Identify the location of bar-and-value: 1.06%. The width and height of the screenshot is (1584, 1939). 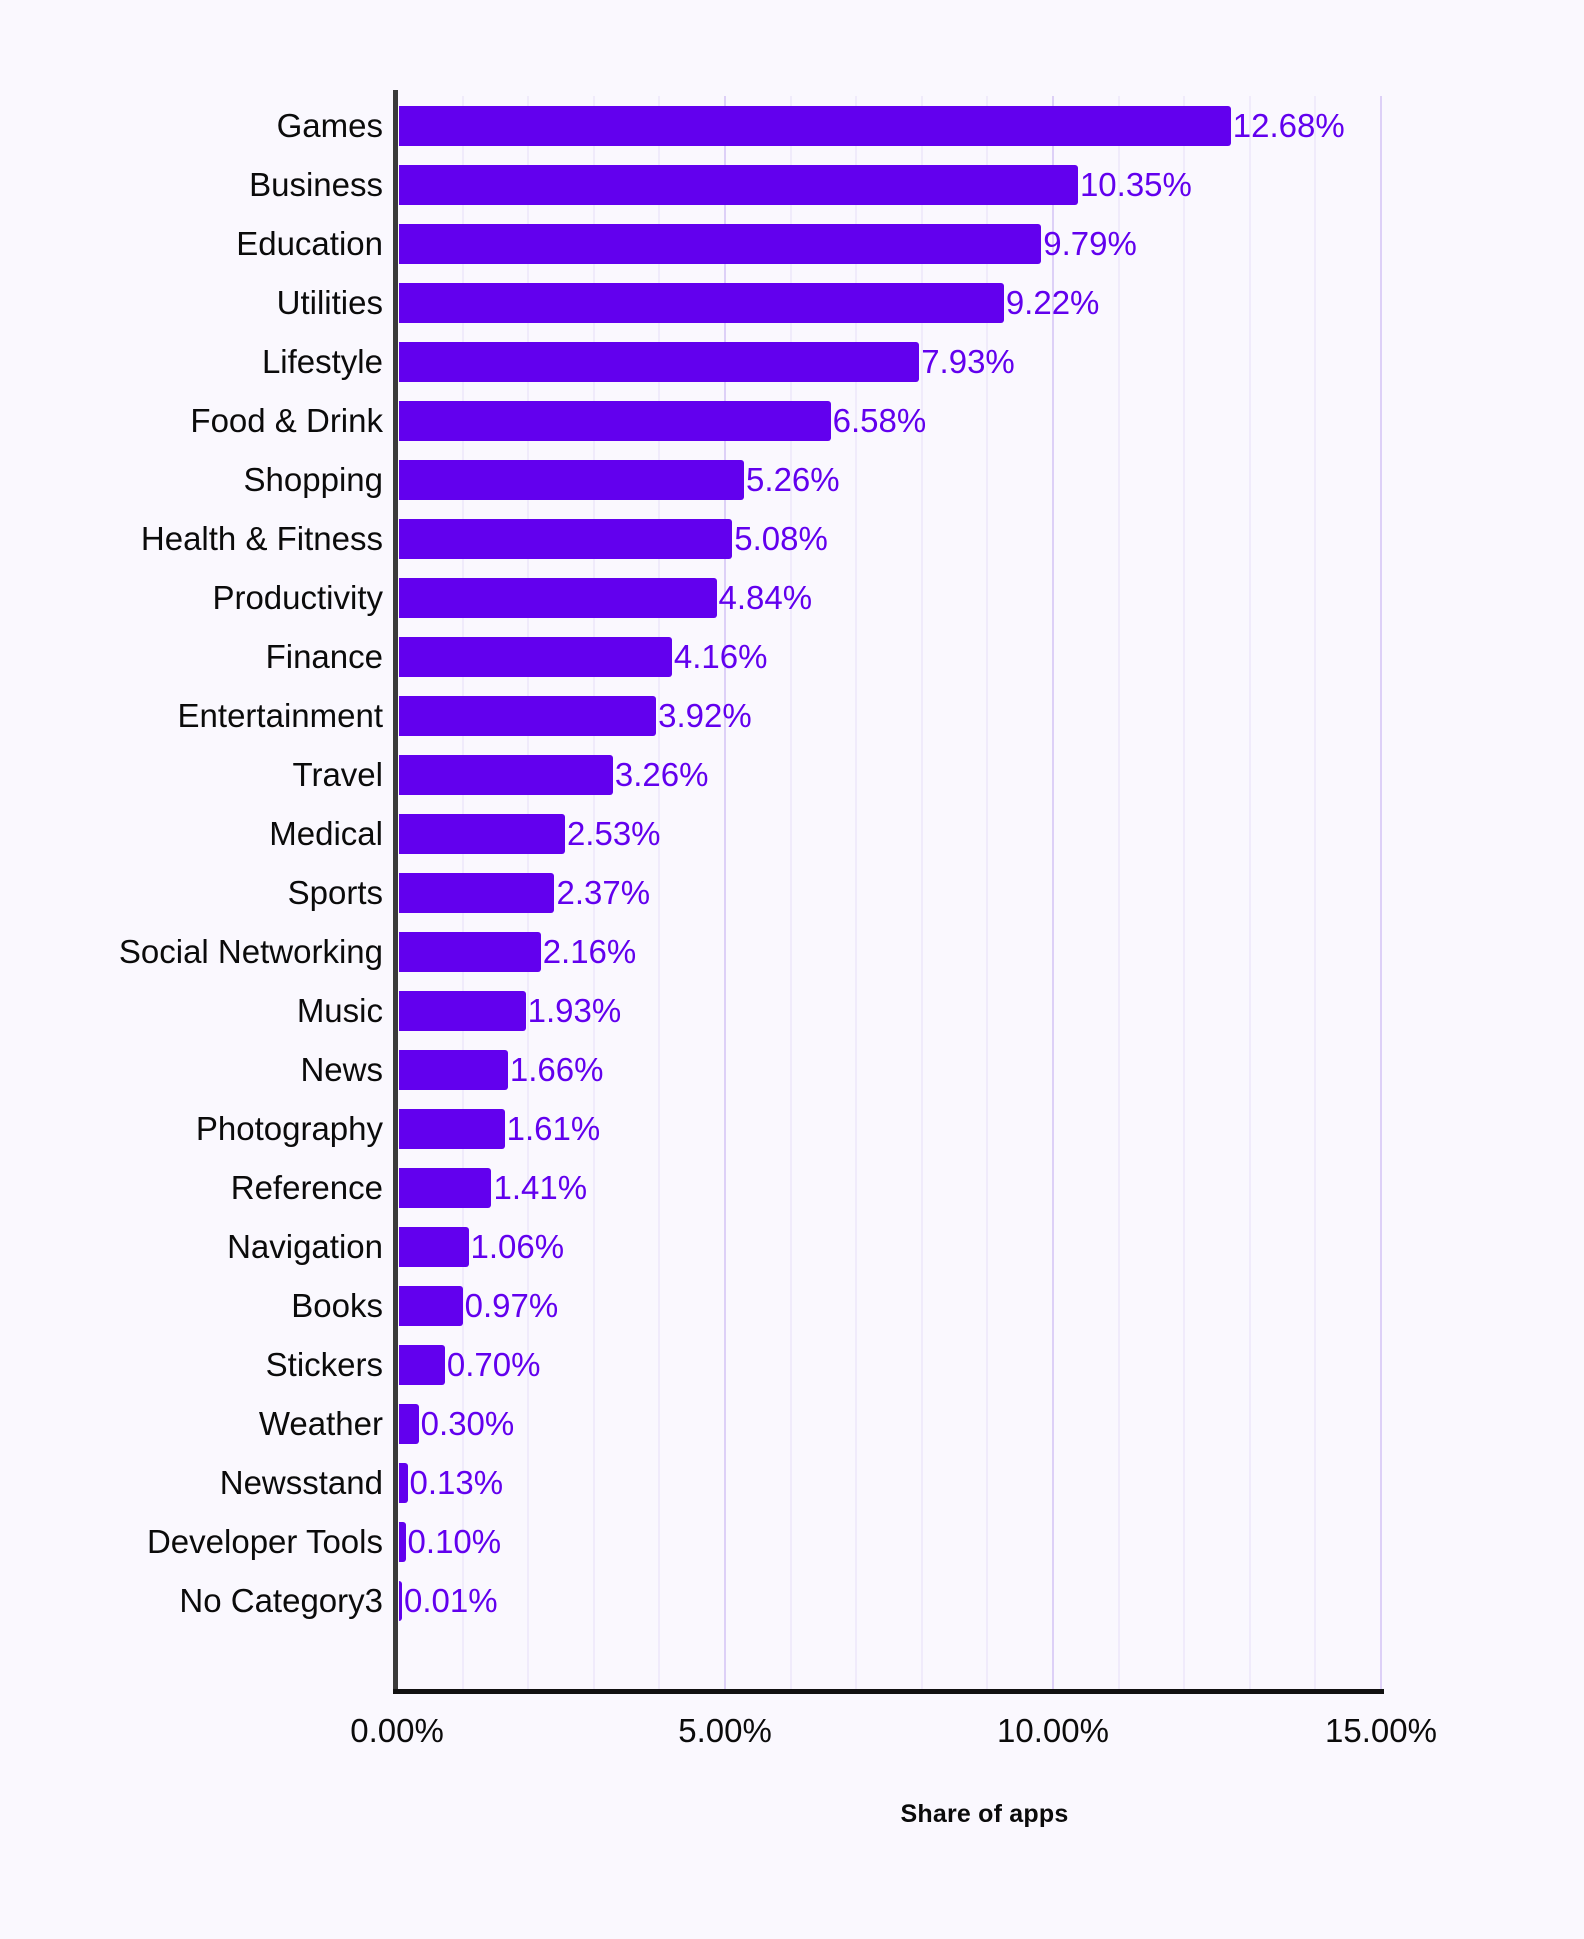
(481, 1246).